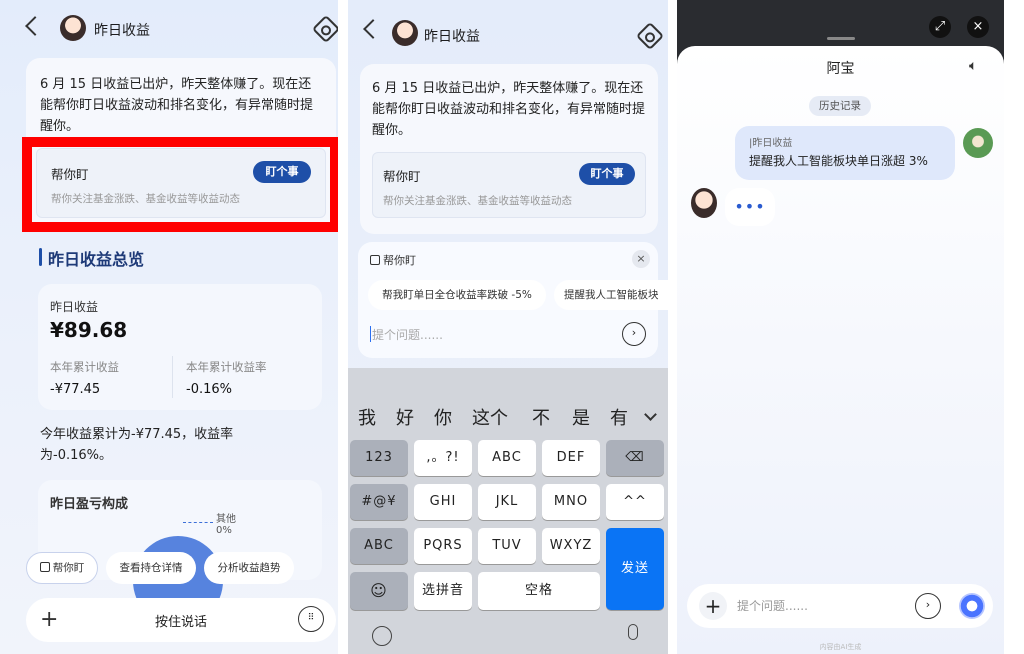 This screenshot has width=1024, height=654. Describe the element at coordinates (539, 591) in the screenshot. I see `space-key: 空格` at that location.